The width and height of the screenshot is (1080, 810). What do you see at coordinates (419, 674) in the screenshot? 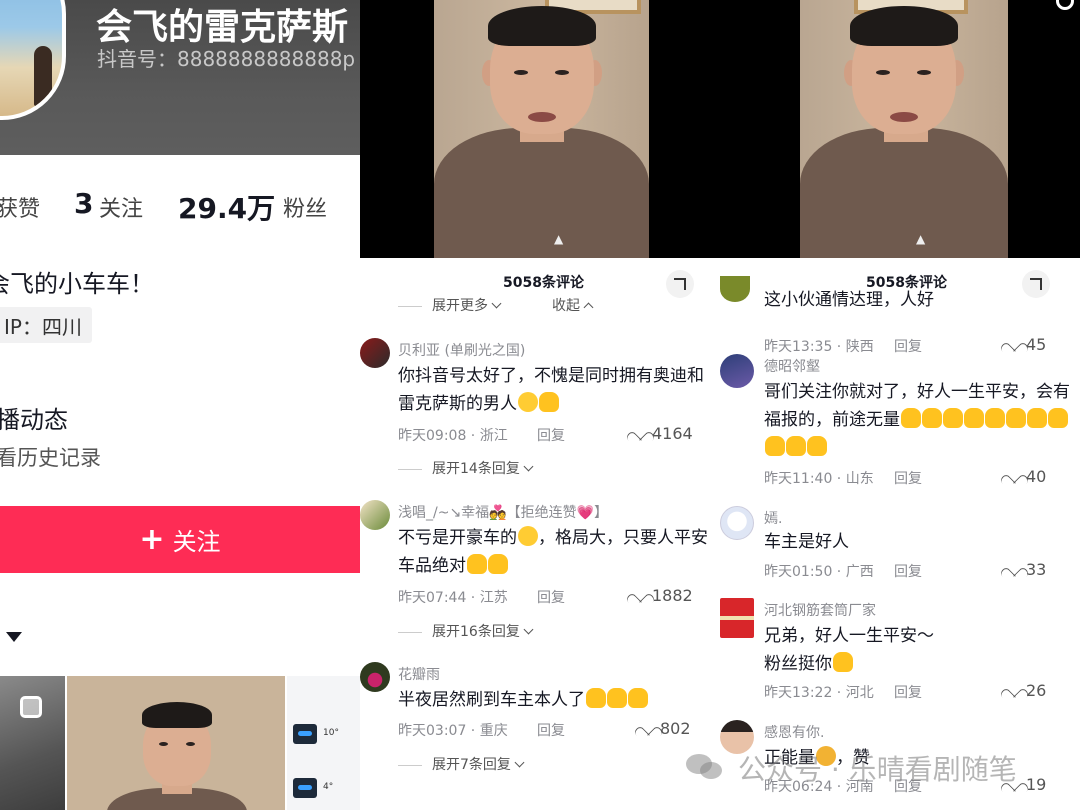
I see `comment-username: 花瓣雨` at bounding box center [419, 674].